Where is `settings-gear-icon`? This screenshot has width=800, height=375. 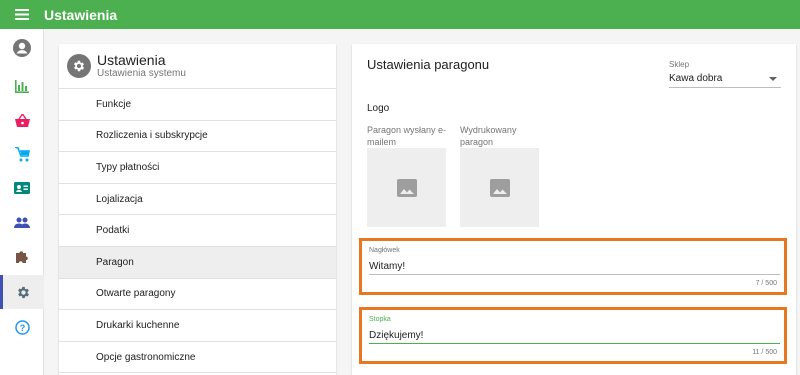
settings-gear-icon is located at coordinates (79, 66).